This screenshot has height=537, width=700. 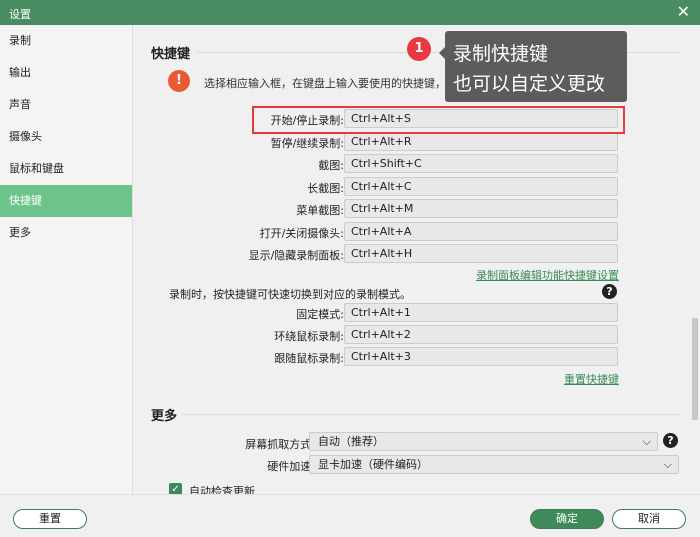 I want to click on footer: 重置 确定 取消, so click(x=350, y=515).